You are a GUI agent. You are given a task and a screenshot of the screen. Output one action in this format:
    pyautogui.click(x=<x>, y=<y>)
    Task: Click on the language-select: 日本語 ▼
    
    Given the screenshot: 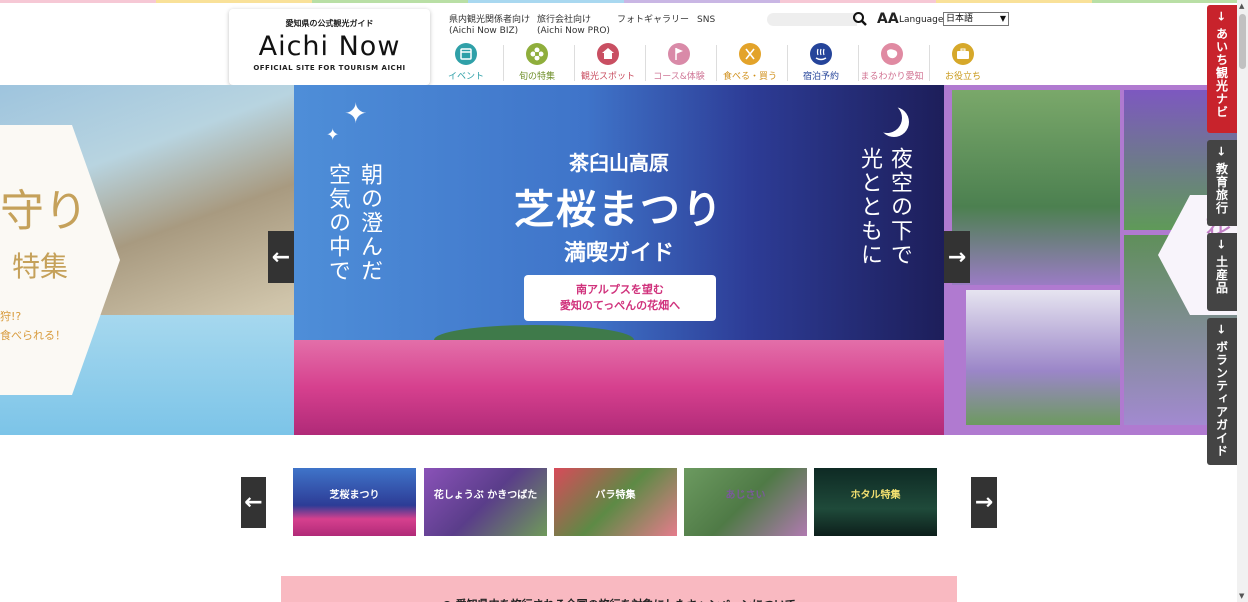 What is the action you would take?
    pyautogui.click(x=976, y=19)
    